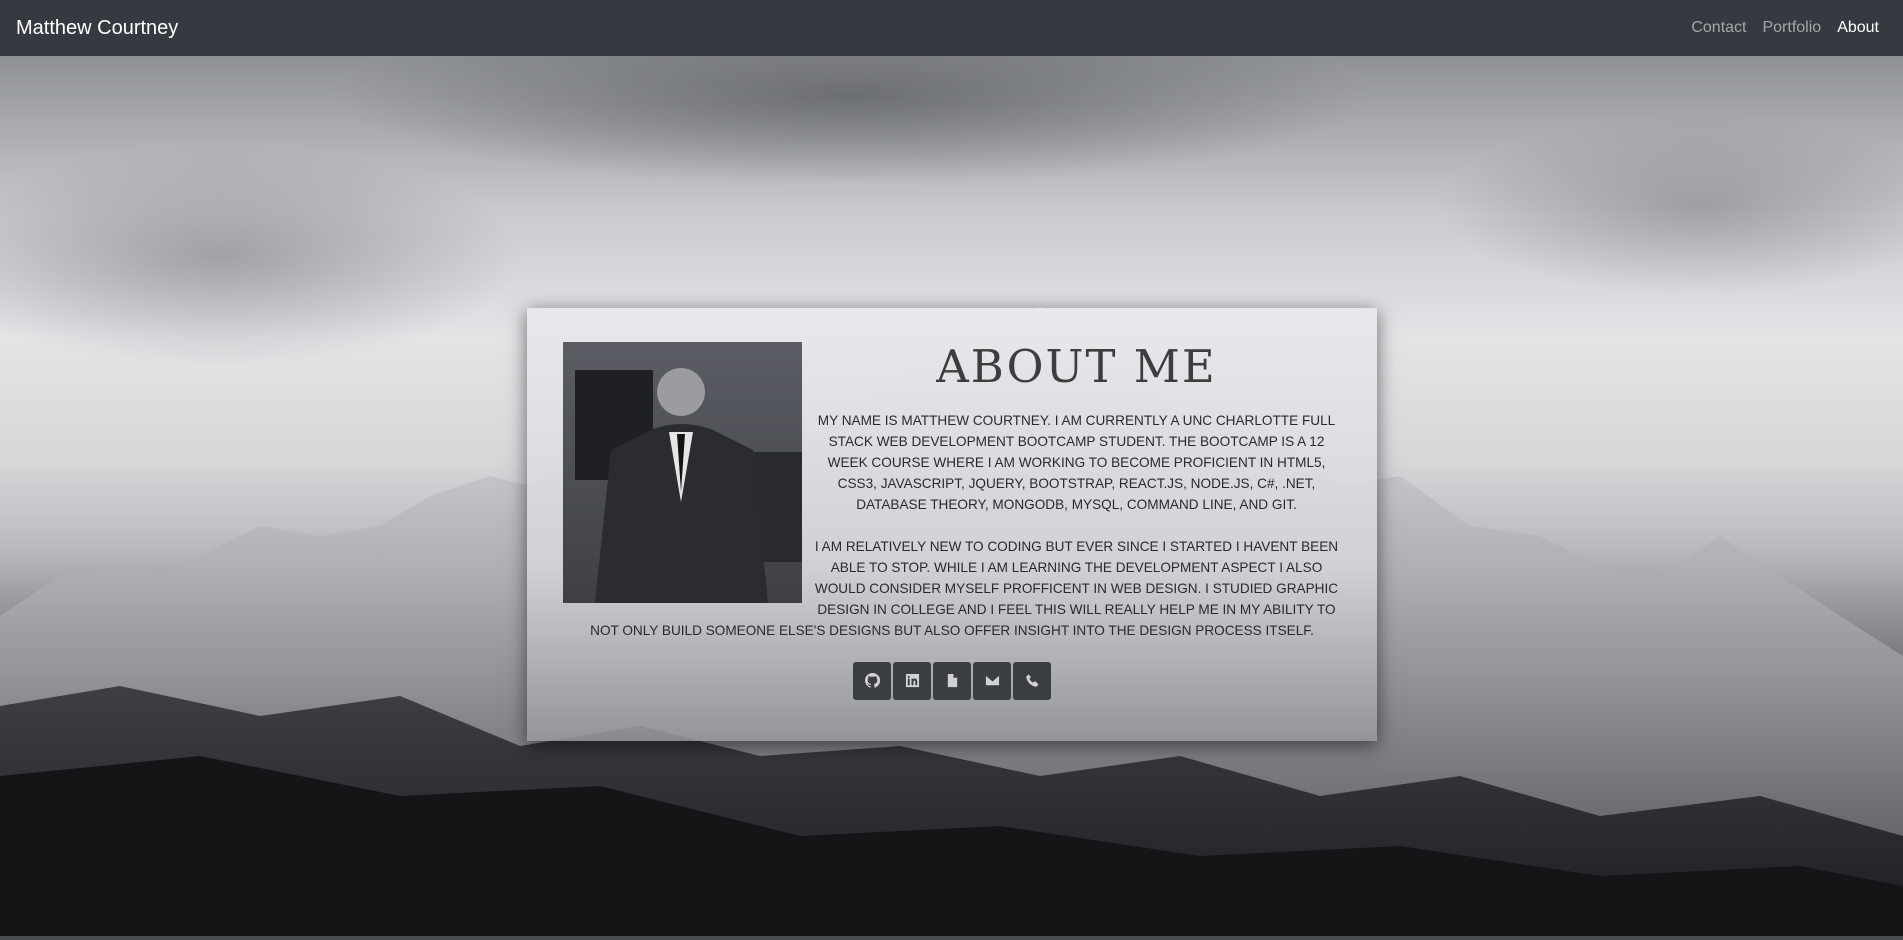 Image resolution: width=1903 pixels, height=940 pixels. Describe the element at coordinates (1718, 28) in the screenshot. I see `nav-link-contact: Contact` at that location.